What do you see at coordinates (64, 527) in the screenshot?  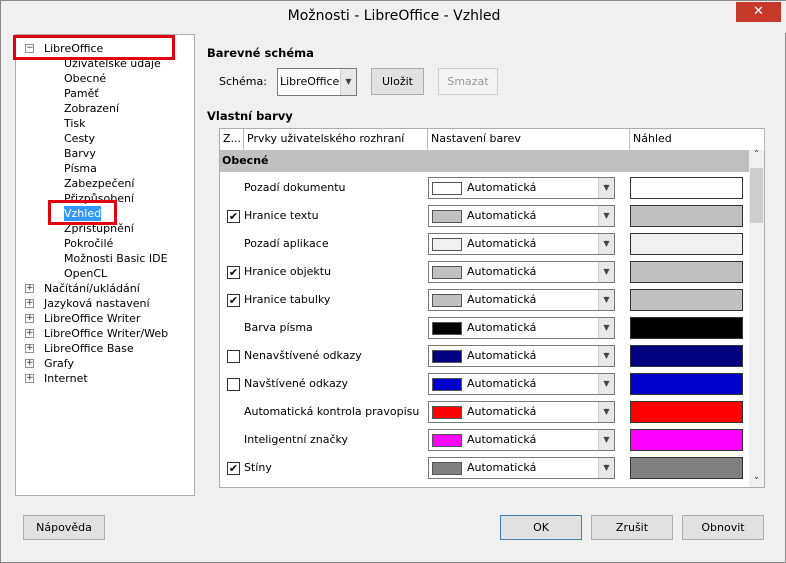 I see `help-button: Nápověda` at bounding box center [64, 527].